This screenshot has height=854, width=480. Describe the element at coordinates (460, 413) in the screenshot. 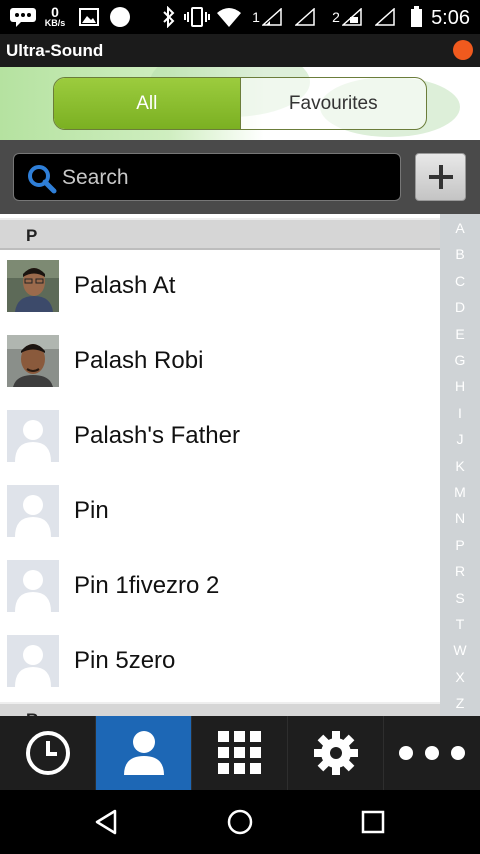

I see `index-letter: I` at that location.